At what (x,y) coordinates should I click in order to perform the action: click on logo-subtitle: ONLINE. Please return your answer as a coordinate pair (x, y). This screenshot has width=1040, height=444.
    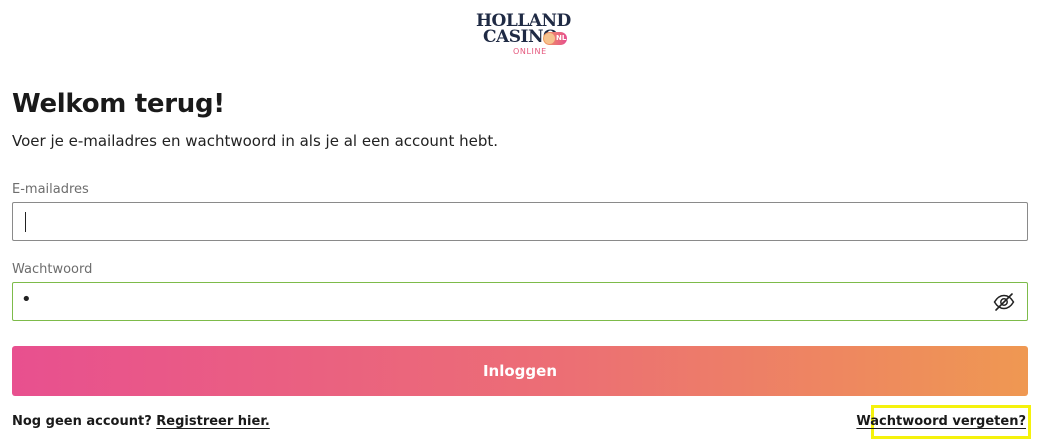
    Looking at the image, I should click on (530, 51).